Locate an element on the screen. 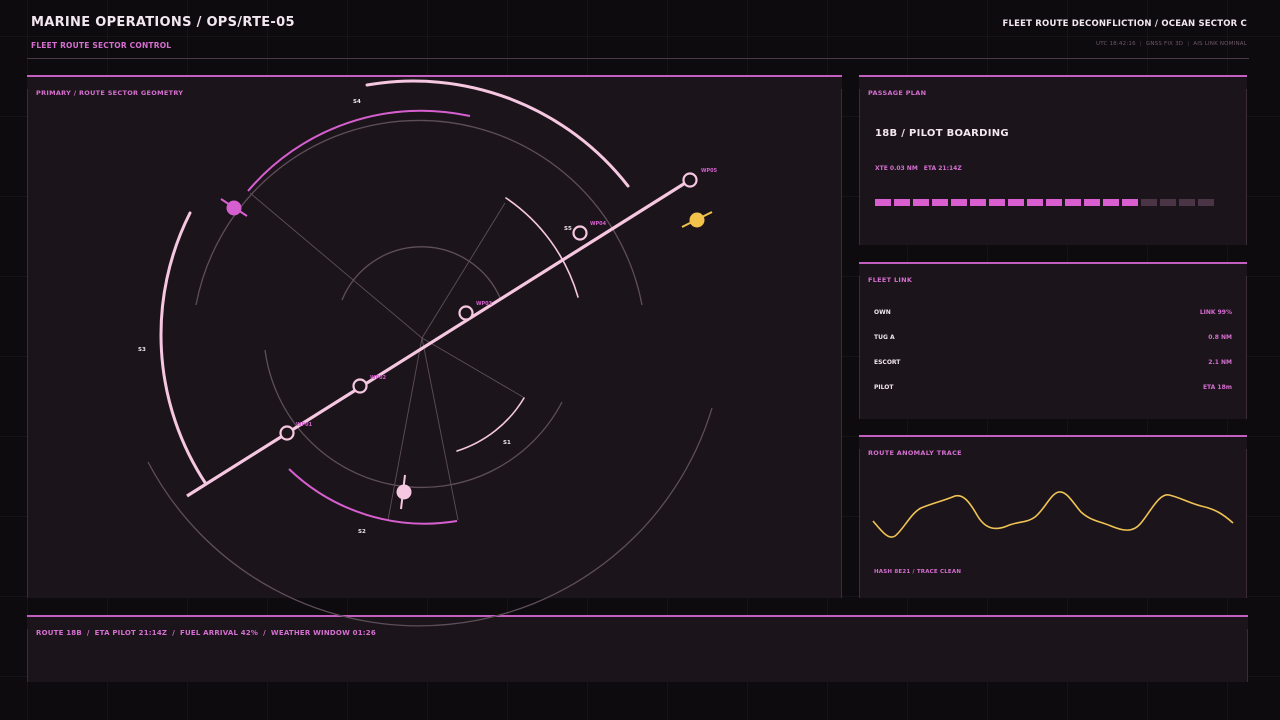  contact-vessel-light is located at coordinates (404, 492).